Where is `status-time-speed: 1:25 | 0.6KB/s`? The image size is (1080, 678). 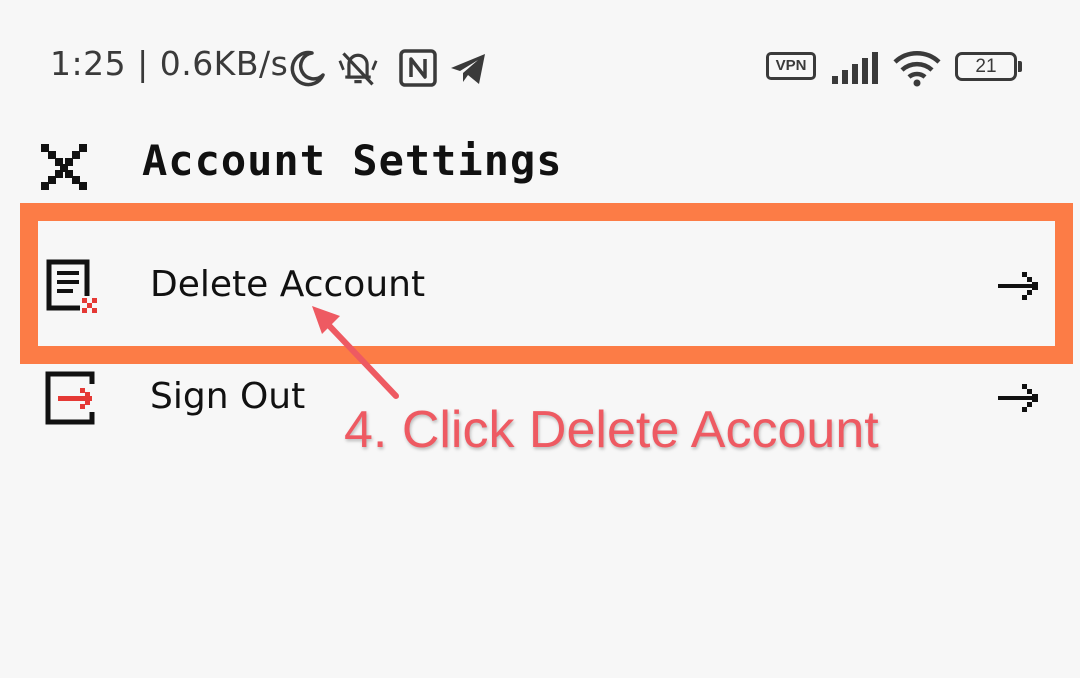
status-time-speed: 1:25 | 0.6KB/s is located at coordinates (169, 63).